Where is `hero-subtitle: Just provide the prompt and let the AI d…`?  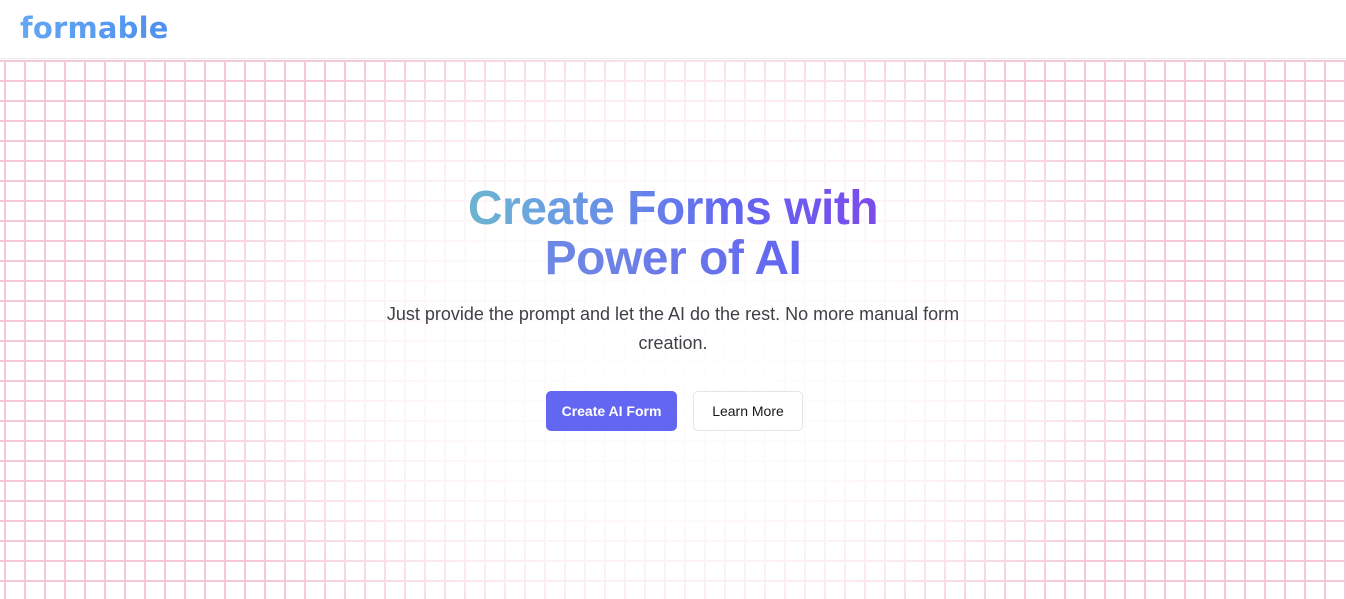
hero-subtitle: Just provide the prompt and let the AI d… is located at coordinates (673, 328).